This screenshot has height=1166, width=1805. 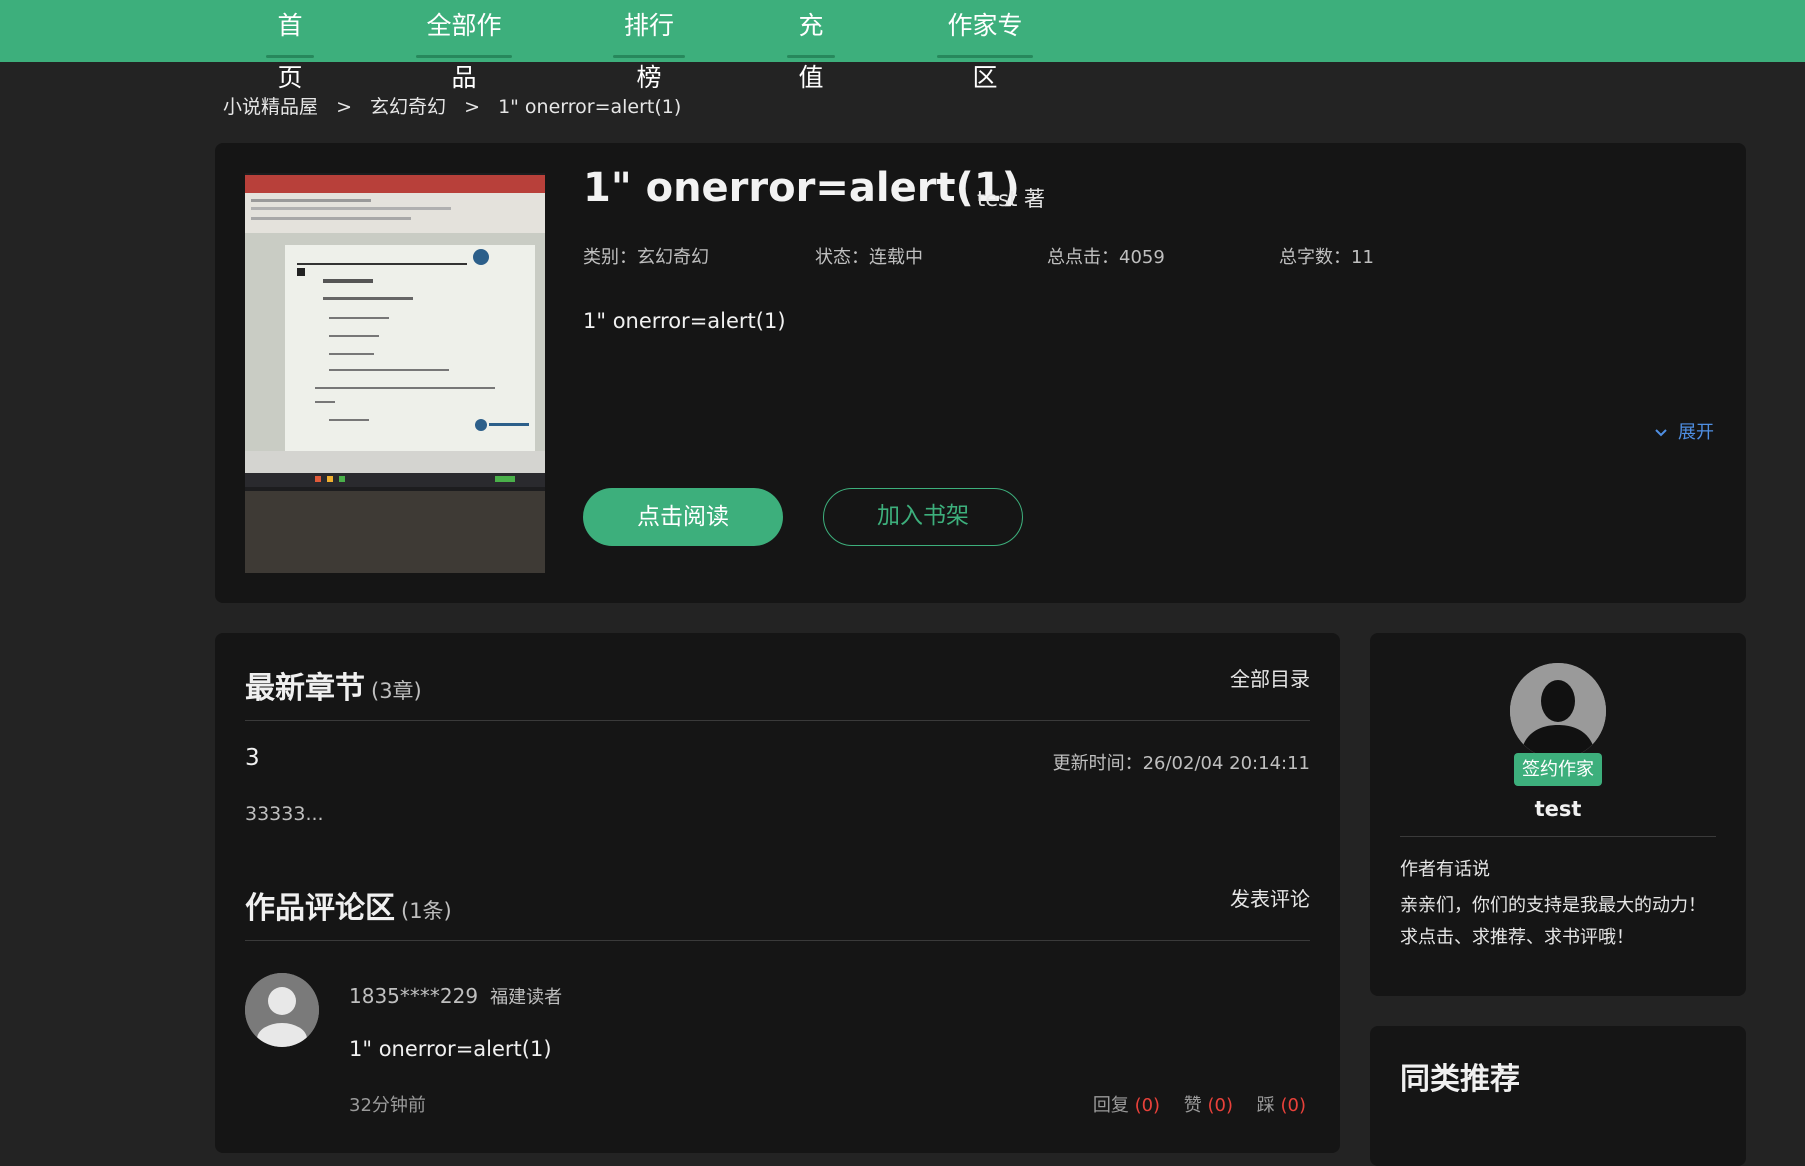 I want to click on dislike-count: (0), so click(x=1293, y=1105).